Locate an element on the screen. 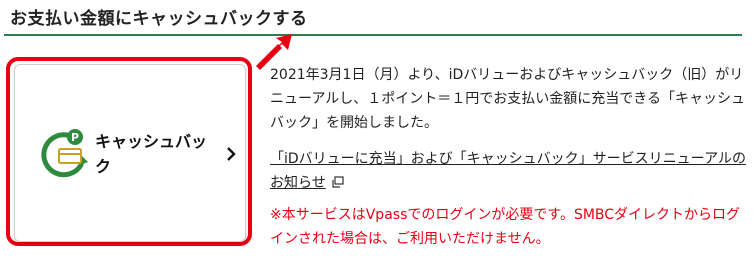 The image size is (754, 256). section-heading: お支払い金額にキャッシュバックする is located at coordinates (159, 19).